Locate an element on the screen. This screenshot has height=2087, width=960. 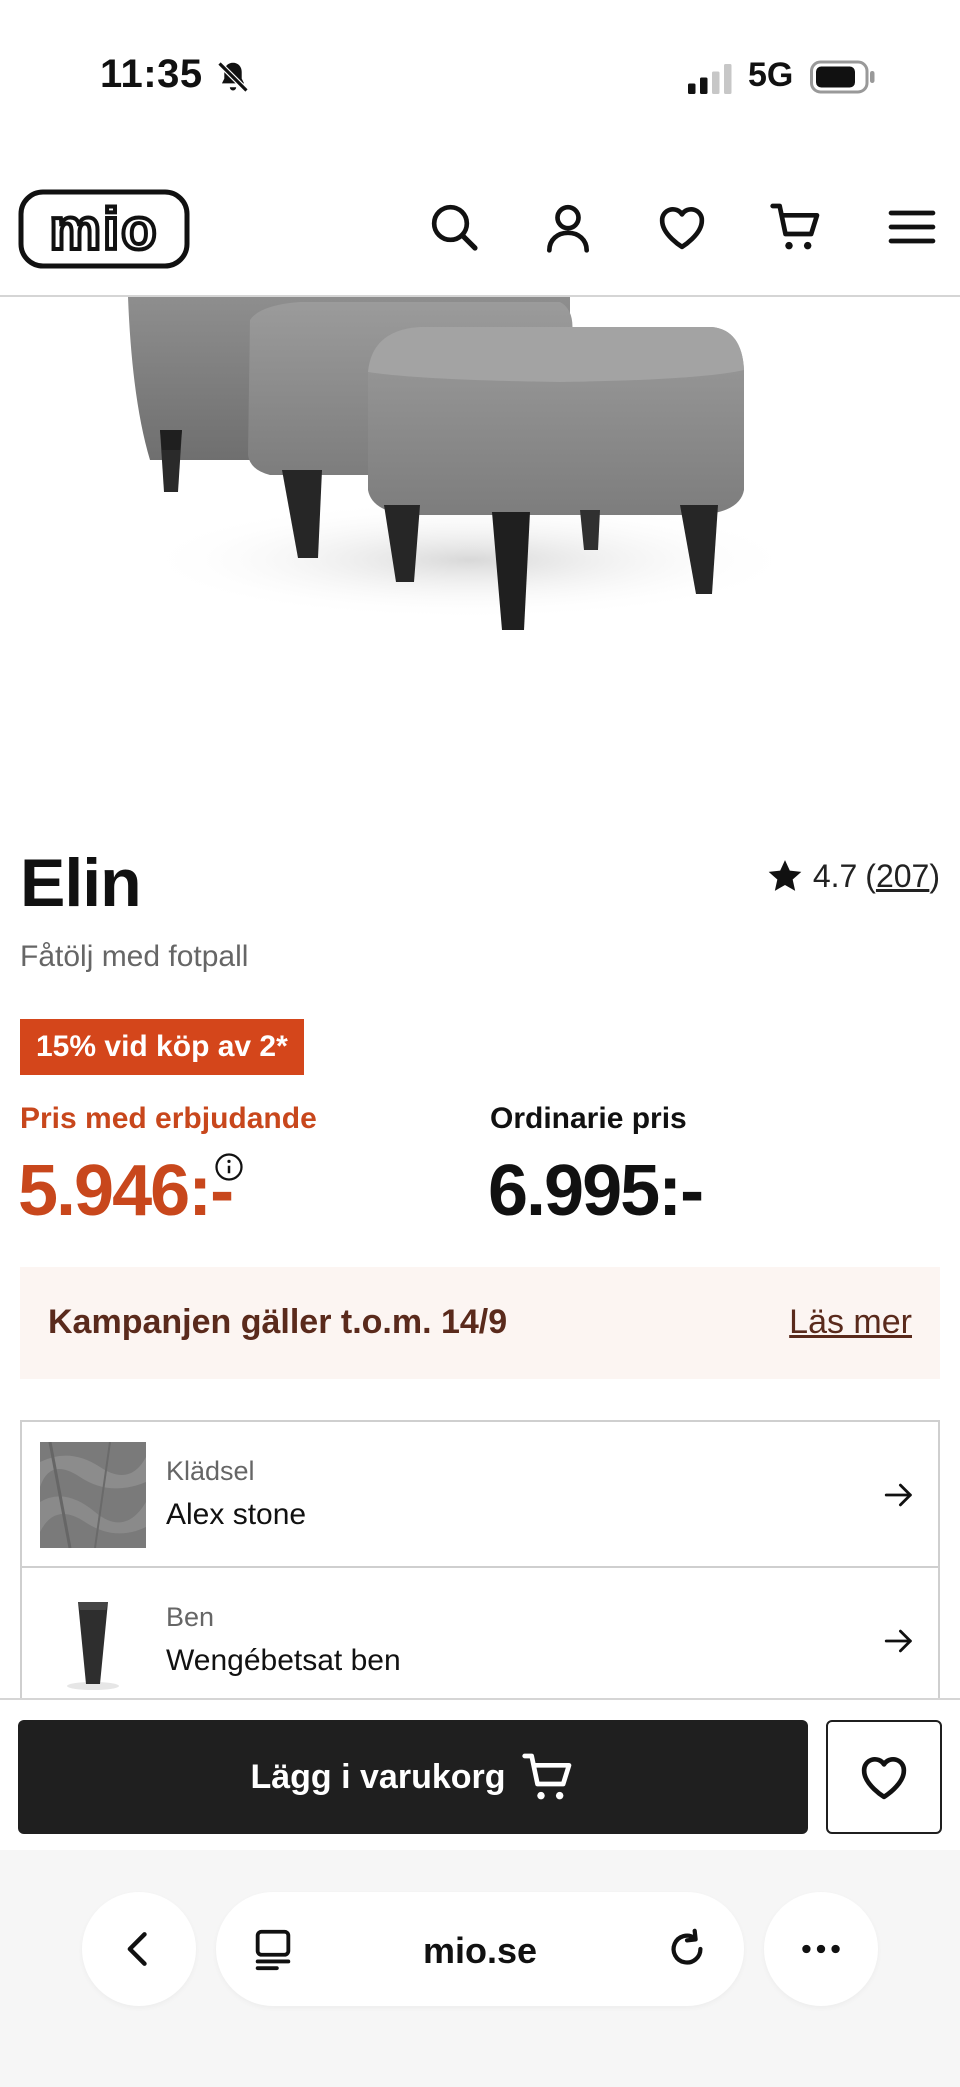
option-label: Klädsel is located at coordinates (210, 1471).